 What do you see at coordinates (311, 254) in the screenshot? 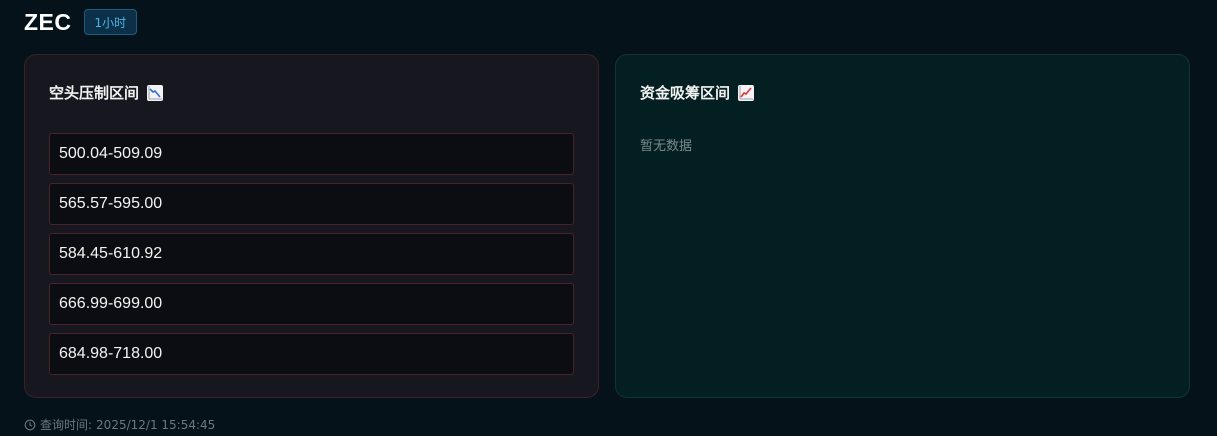
I see `zone-item: 584.45-610.92` at bounding box center [311, 254].